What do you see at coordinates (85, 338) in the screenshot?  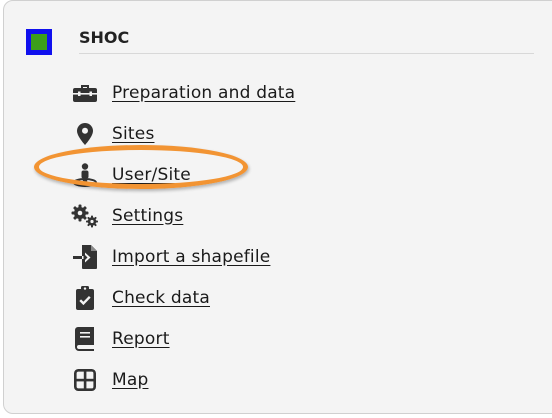 I see `book-icon` at bounding box center [85, 338].